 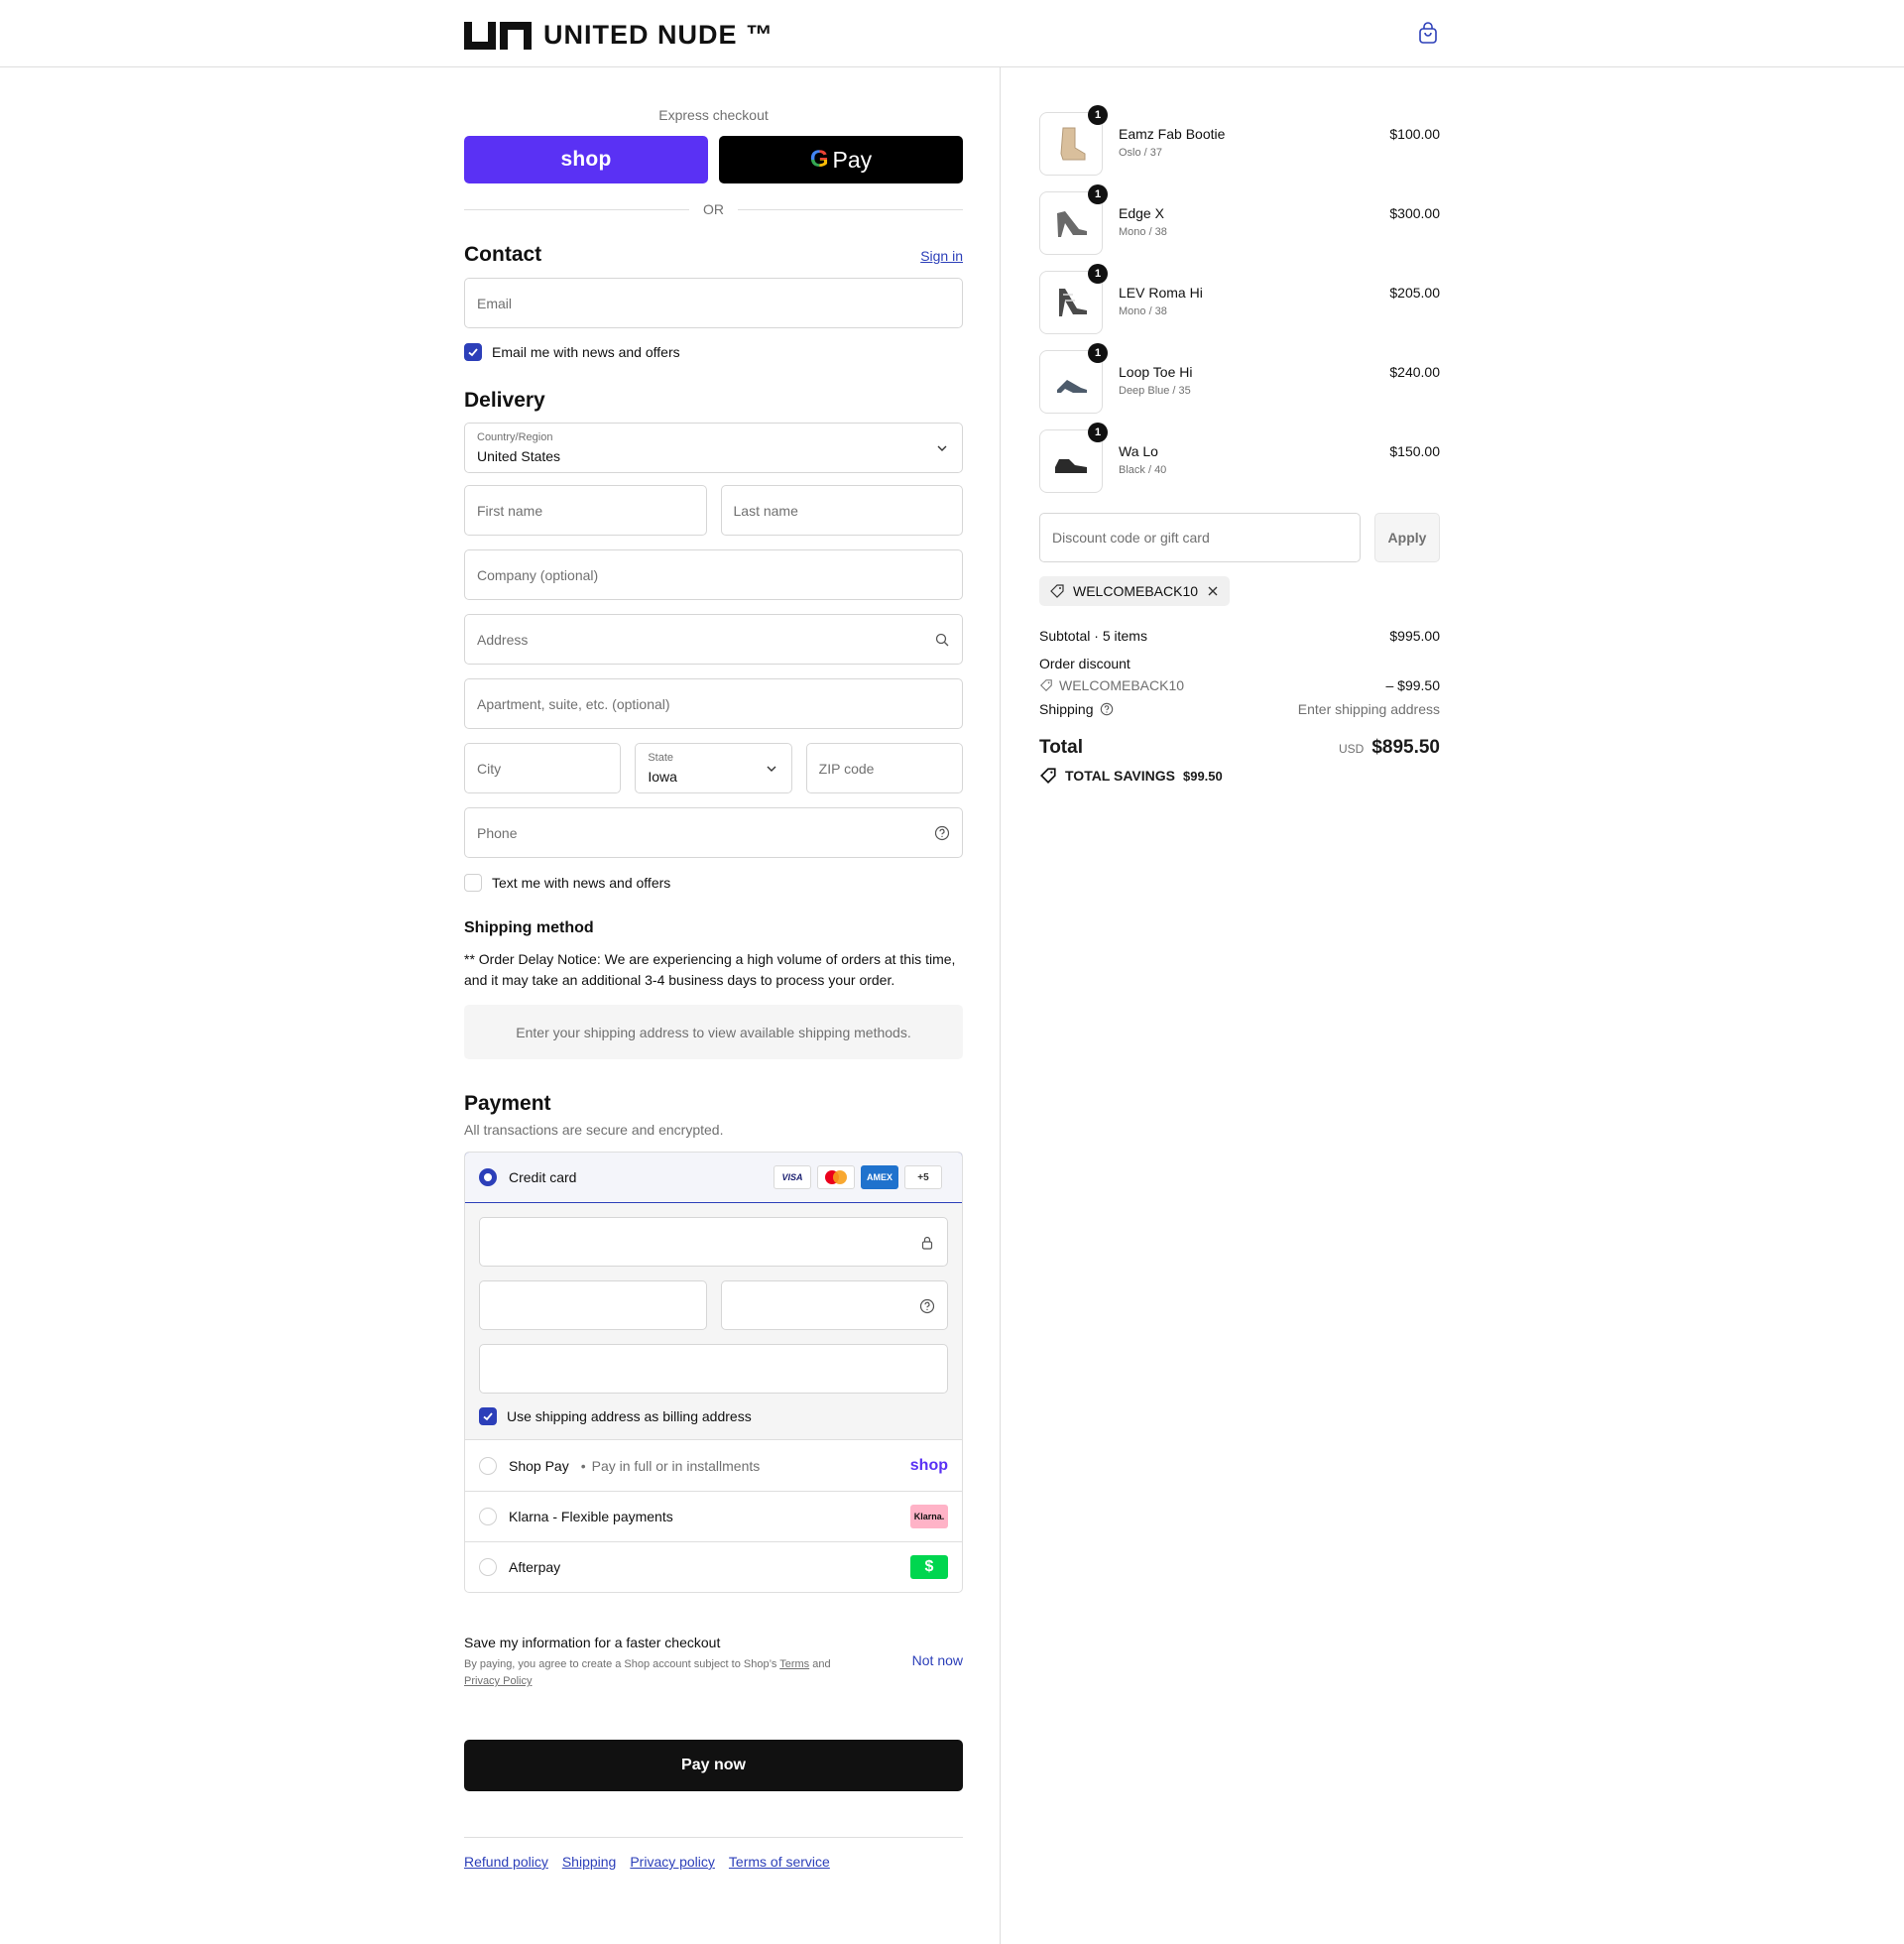 What do you see at coordinates (713, 883) in the screenshot?
I see `text-news-option: Text me with news and offers` at bounding box center [713, 883].